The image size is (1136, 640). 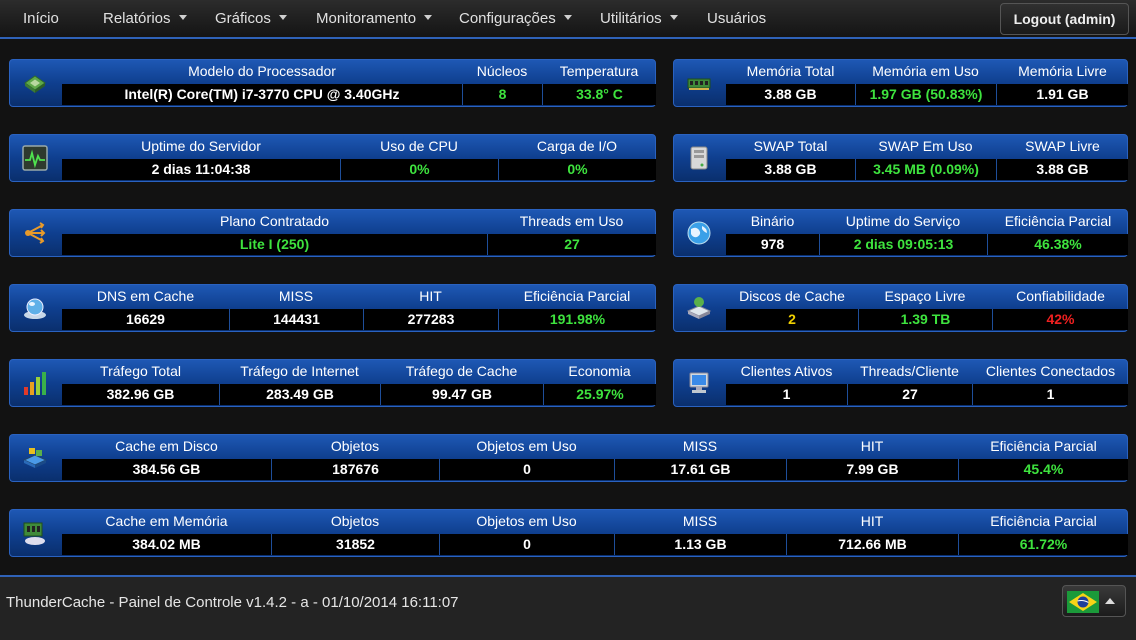 I want to click on language-selector, so click(x=1094, y=601).